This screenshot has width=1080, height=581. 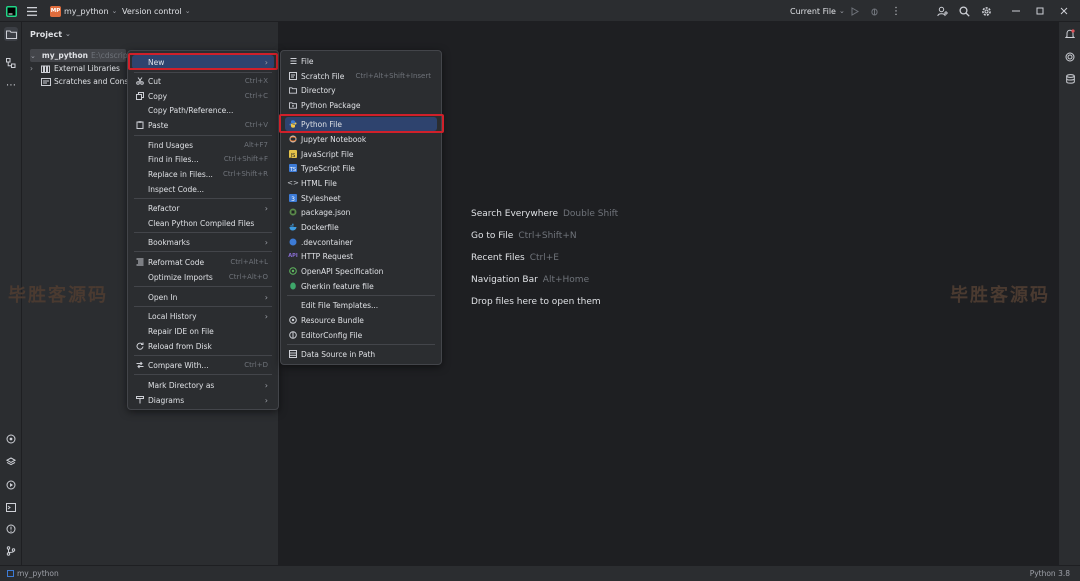 I want to click on submenu-item-scratch-file: Scratch File Ctrl+Alt+Shift+Insert, so click(x=361, y=76).